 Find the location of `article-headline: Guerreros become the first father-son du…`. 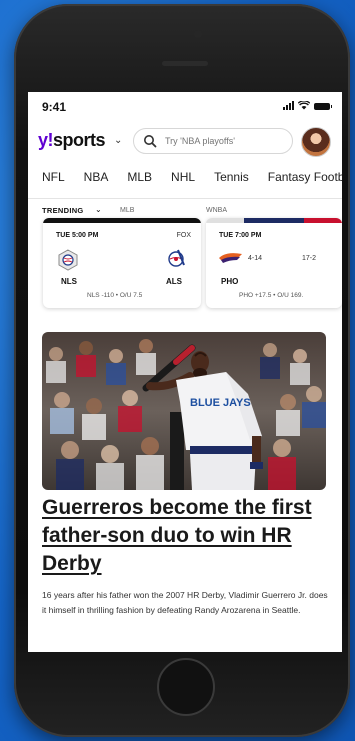

article-headline: Guerreros become the first father-son du… is located at coordinates (187, 536).